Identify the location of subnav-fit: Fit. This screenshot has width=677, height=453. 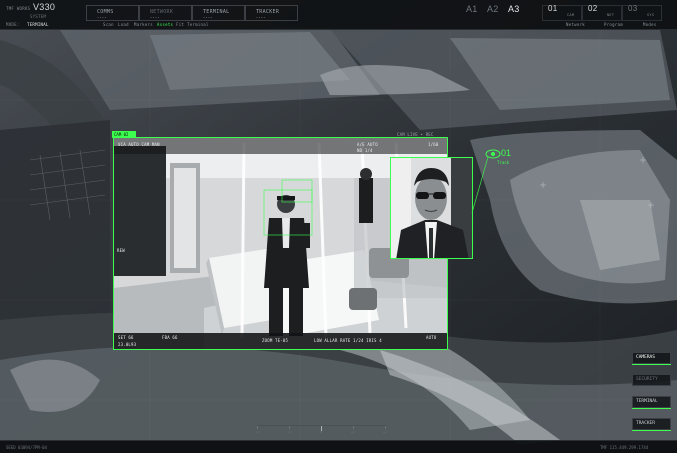
(180, 24).